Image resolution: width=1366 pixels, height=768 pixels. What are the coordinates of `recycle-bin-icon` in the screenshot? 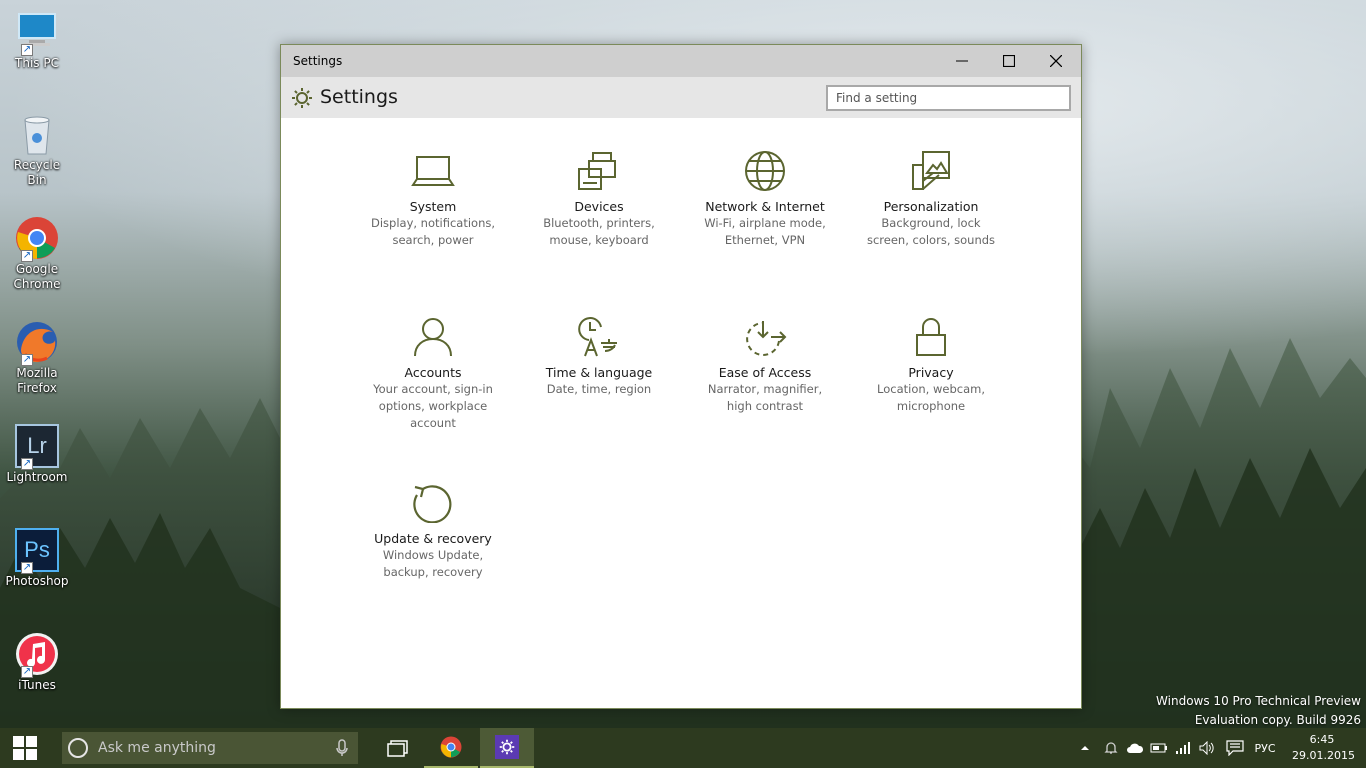 It's located at (37, 134).